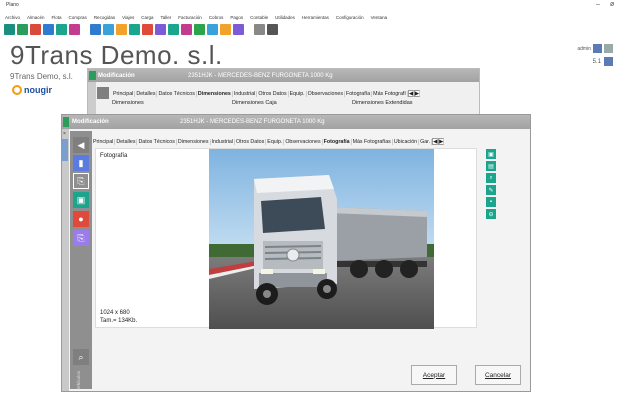 Image resolution: width=623 pixels, height=404 pixels. What do you see at coordinates (491, 178) in the screenshot?
I see `zoom-icon: ⌕` at bounding box center [491, 178].